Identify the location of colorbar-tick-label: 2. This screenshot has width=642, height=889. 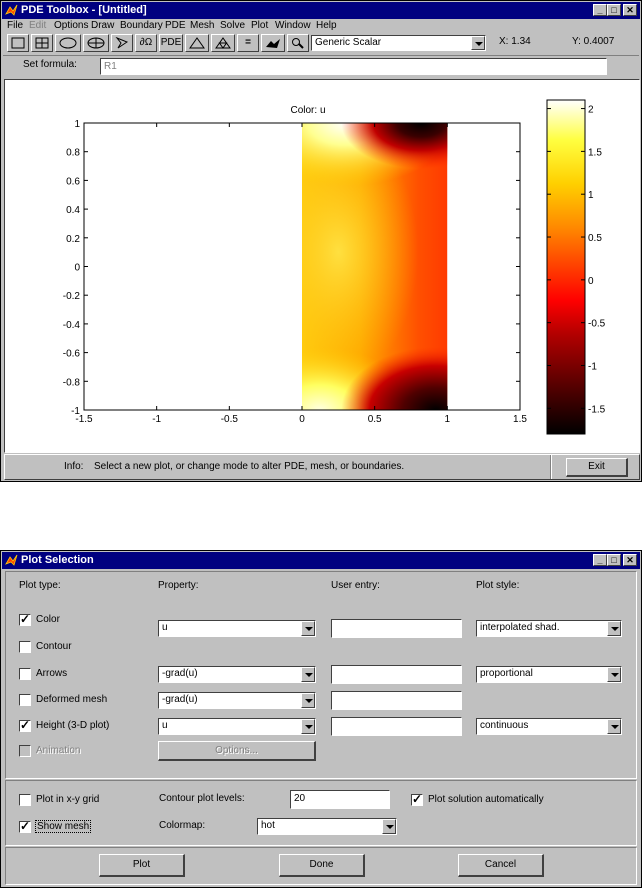
(591, 110).